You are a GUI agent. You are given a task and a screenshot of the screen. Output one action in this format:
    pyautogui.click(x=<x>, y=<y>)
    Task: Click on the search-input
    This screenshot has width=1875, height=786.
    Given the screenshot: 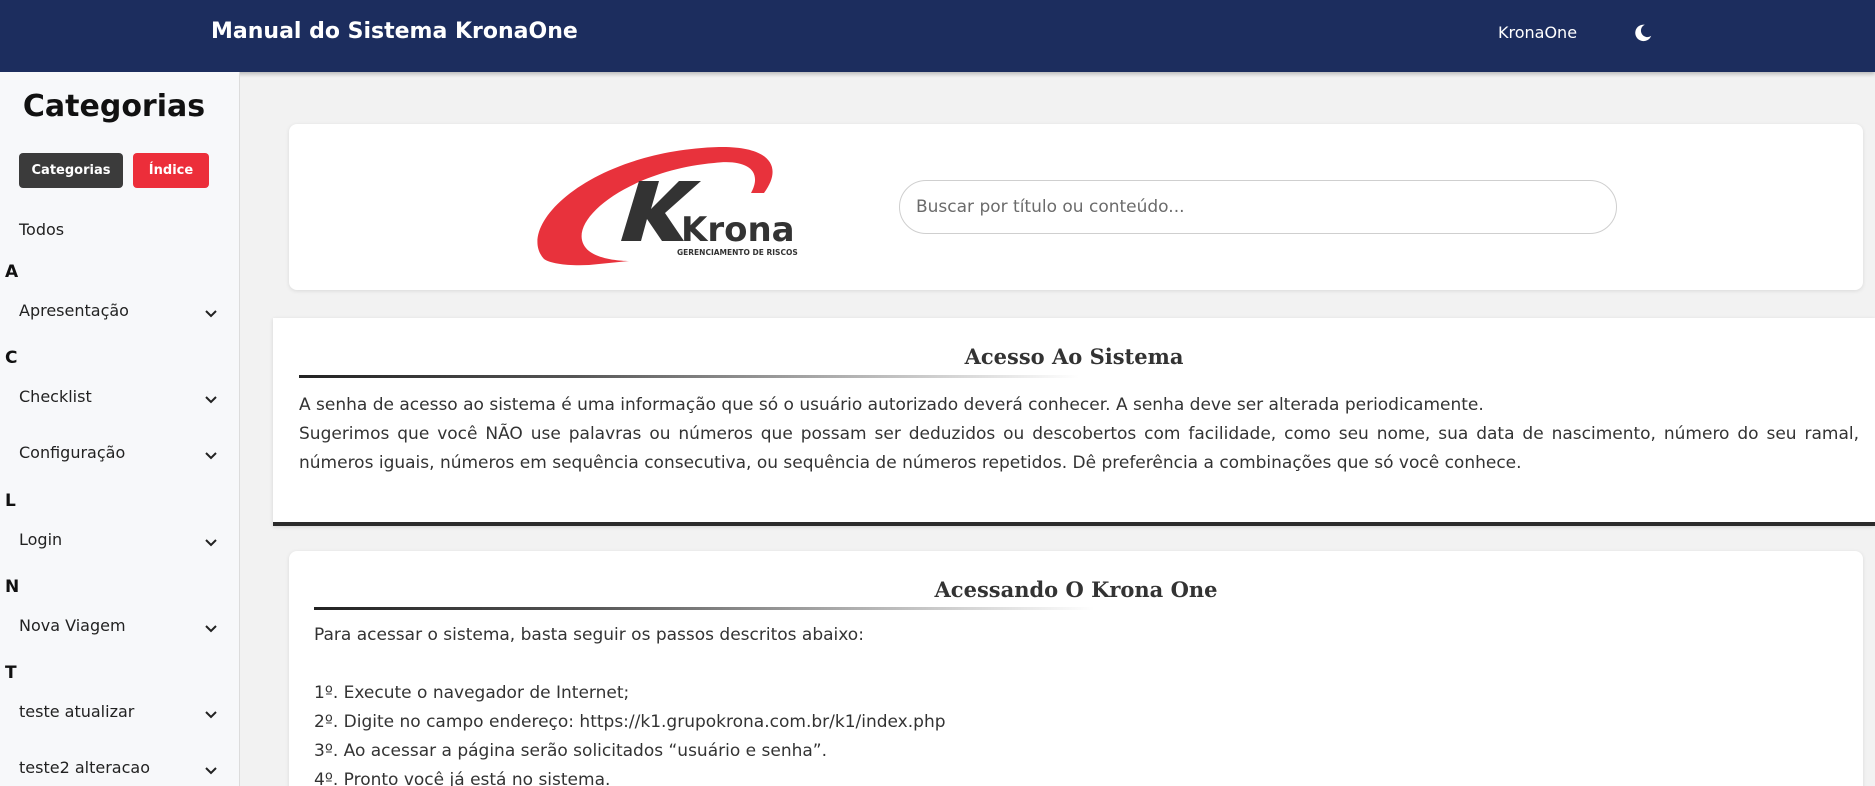 What is the action you would take?
    pyautogui.click(x=1258, y=207)
    